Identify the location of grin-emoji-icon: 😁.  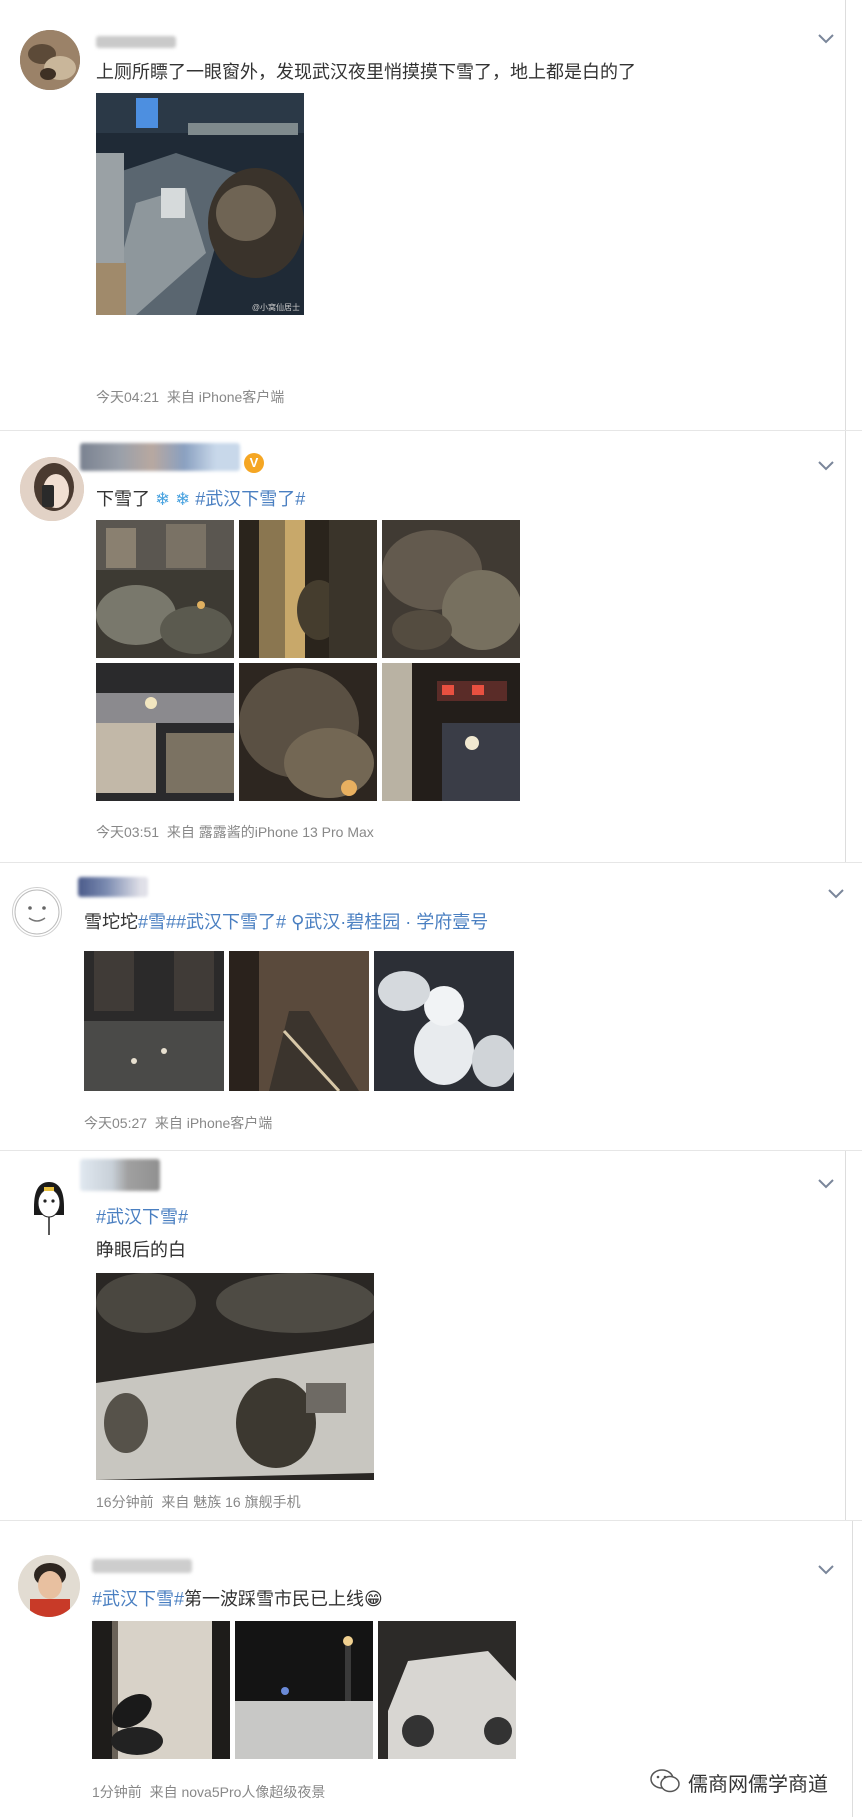
(373, 1599).